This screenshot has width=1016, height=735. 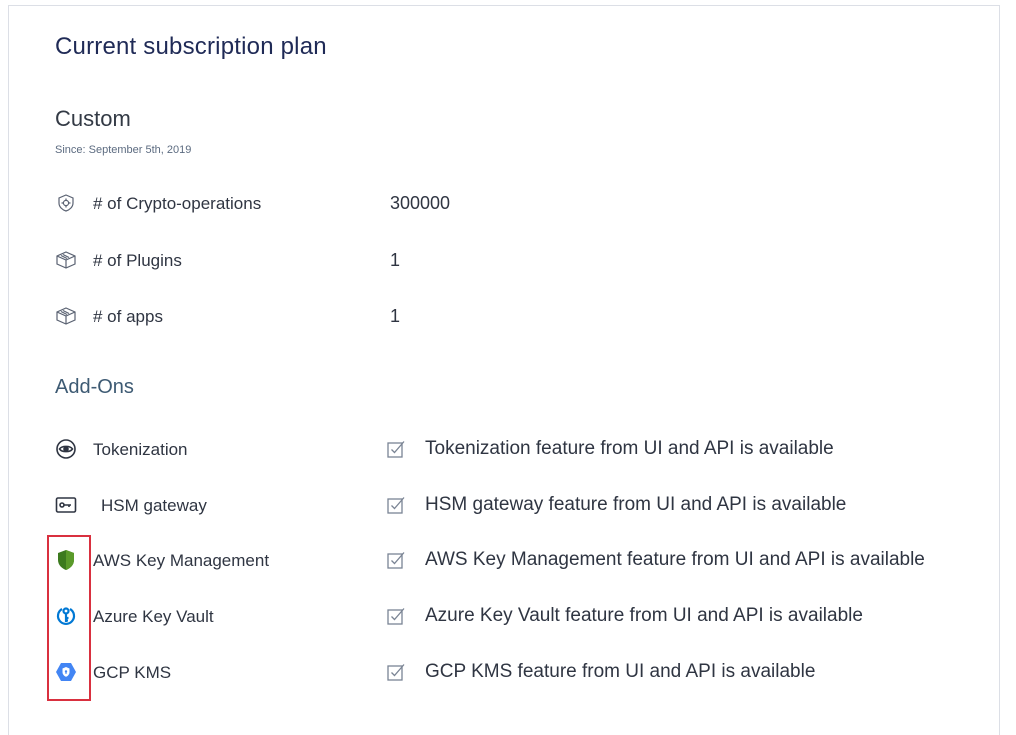 What do you see at coordinates (66, 505) in the screenshot?
I see `key-card-icon` at bounding box center [66, 505].